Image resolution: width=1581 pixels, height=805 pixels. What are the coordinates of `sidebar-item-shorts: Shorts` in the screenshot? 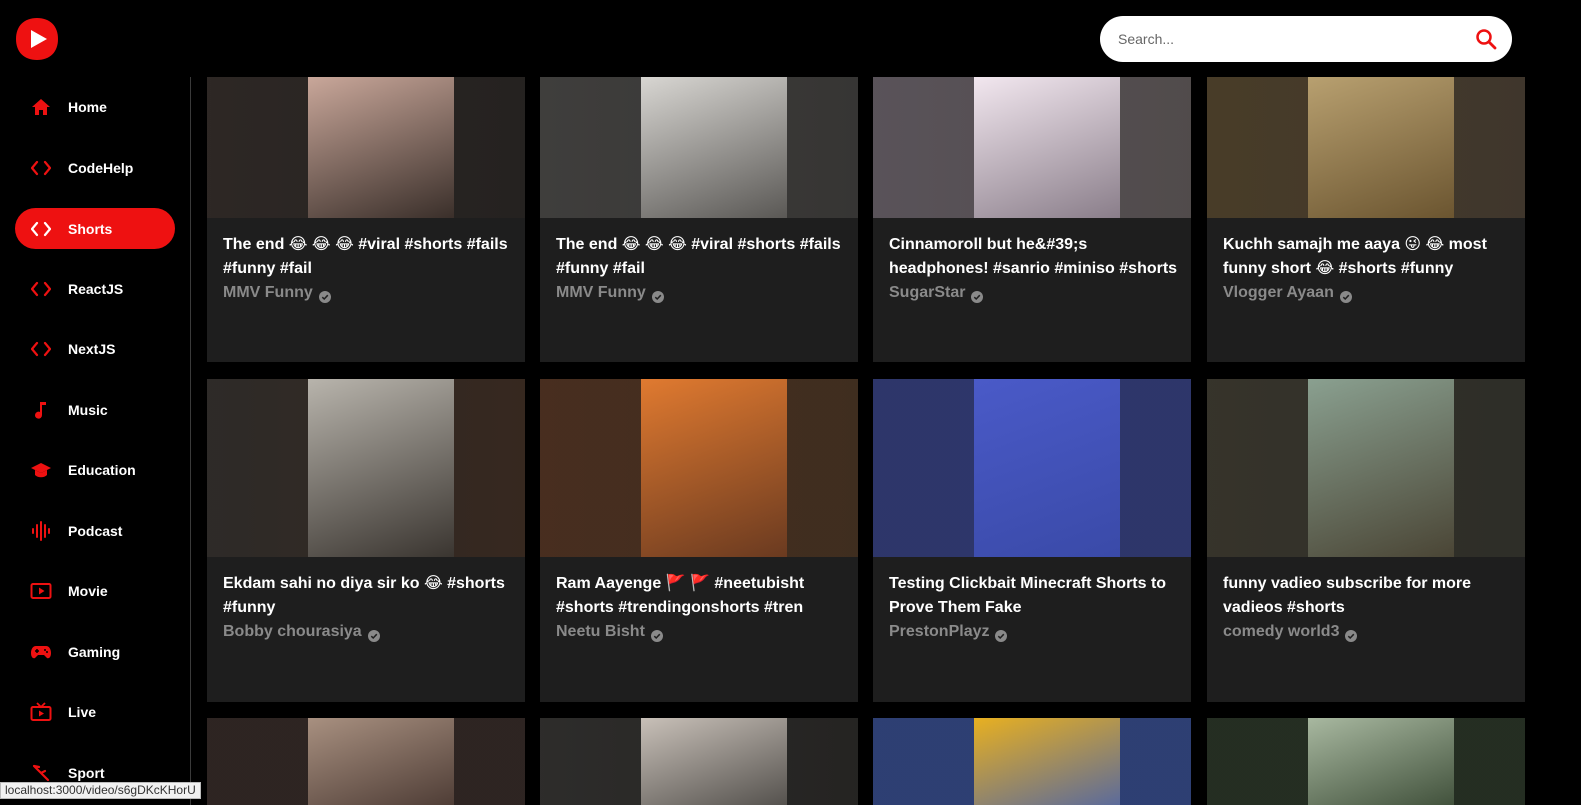 It's located at (95, 228).